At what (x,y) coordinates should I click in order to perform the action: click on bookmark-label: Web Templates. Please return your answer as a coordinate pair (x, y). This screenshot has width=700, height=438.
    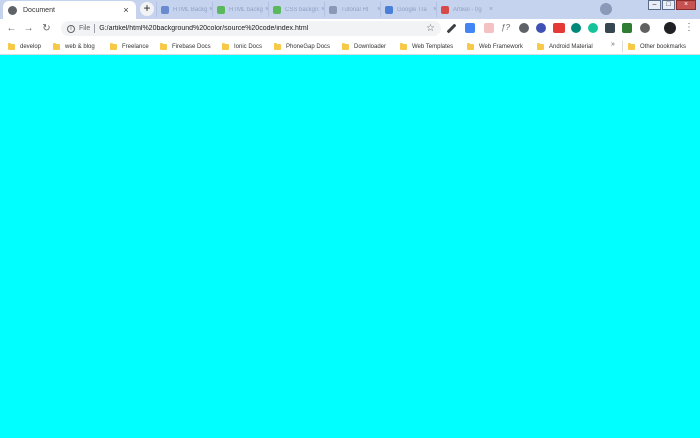
    Looking at the image, I should click on (433, 46).